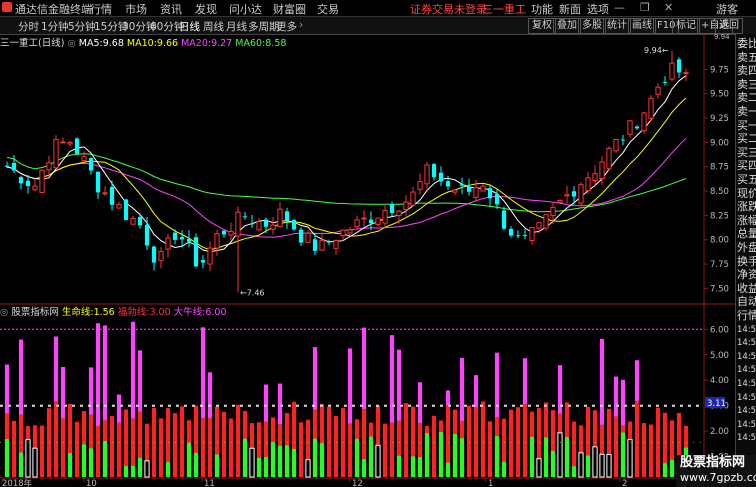  What do you see at coordinates (136, 9) in the screenshot?
I see `menu-shichang: 市场` at bounding box center [136, 9].